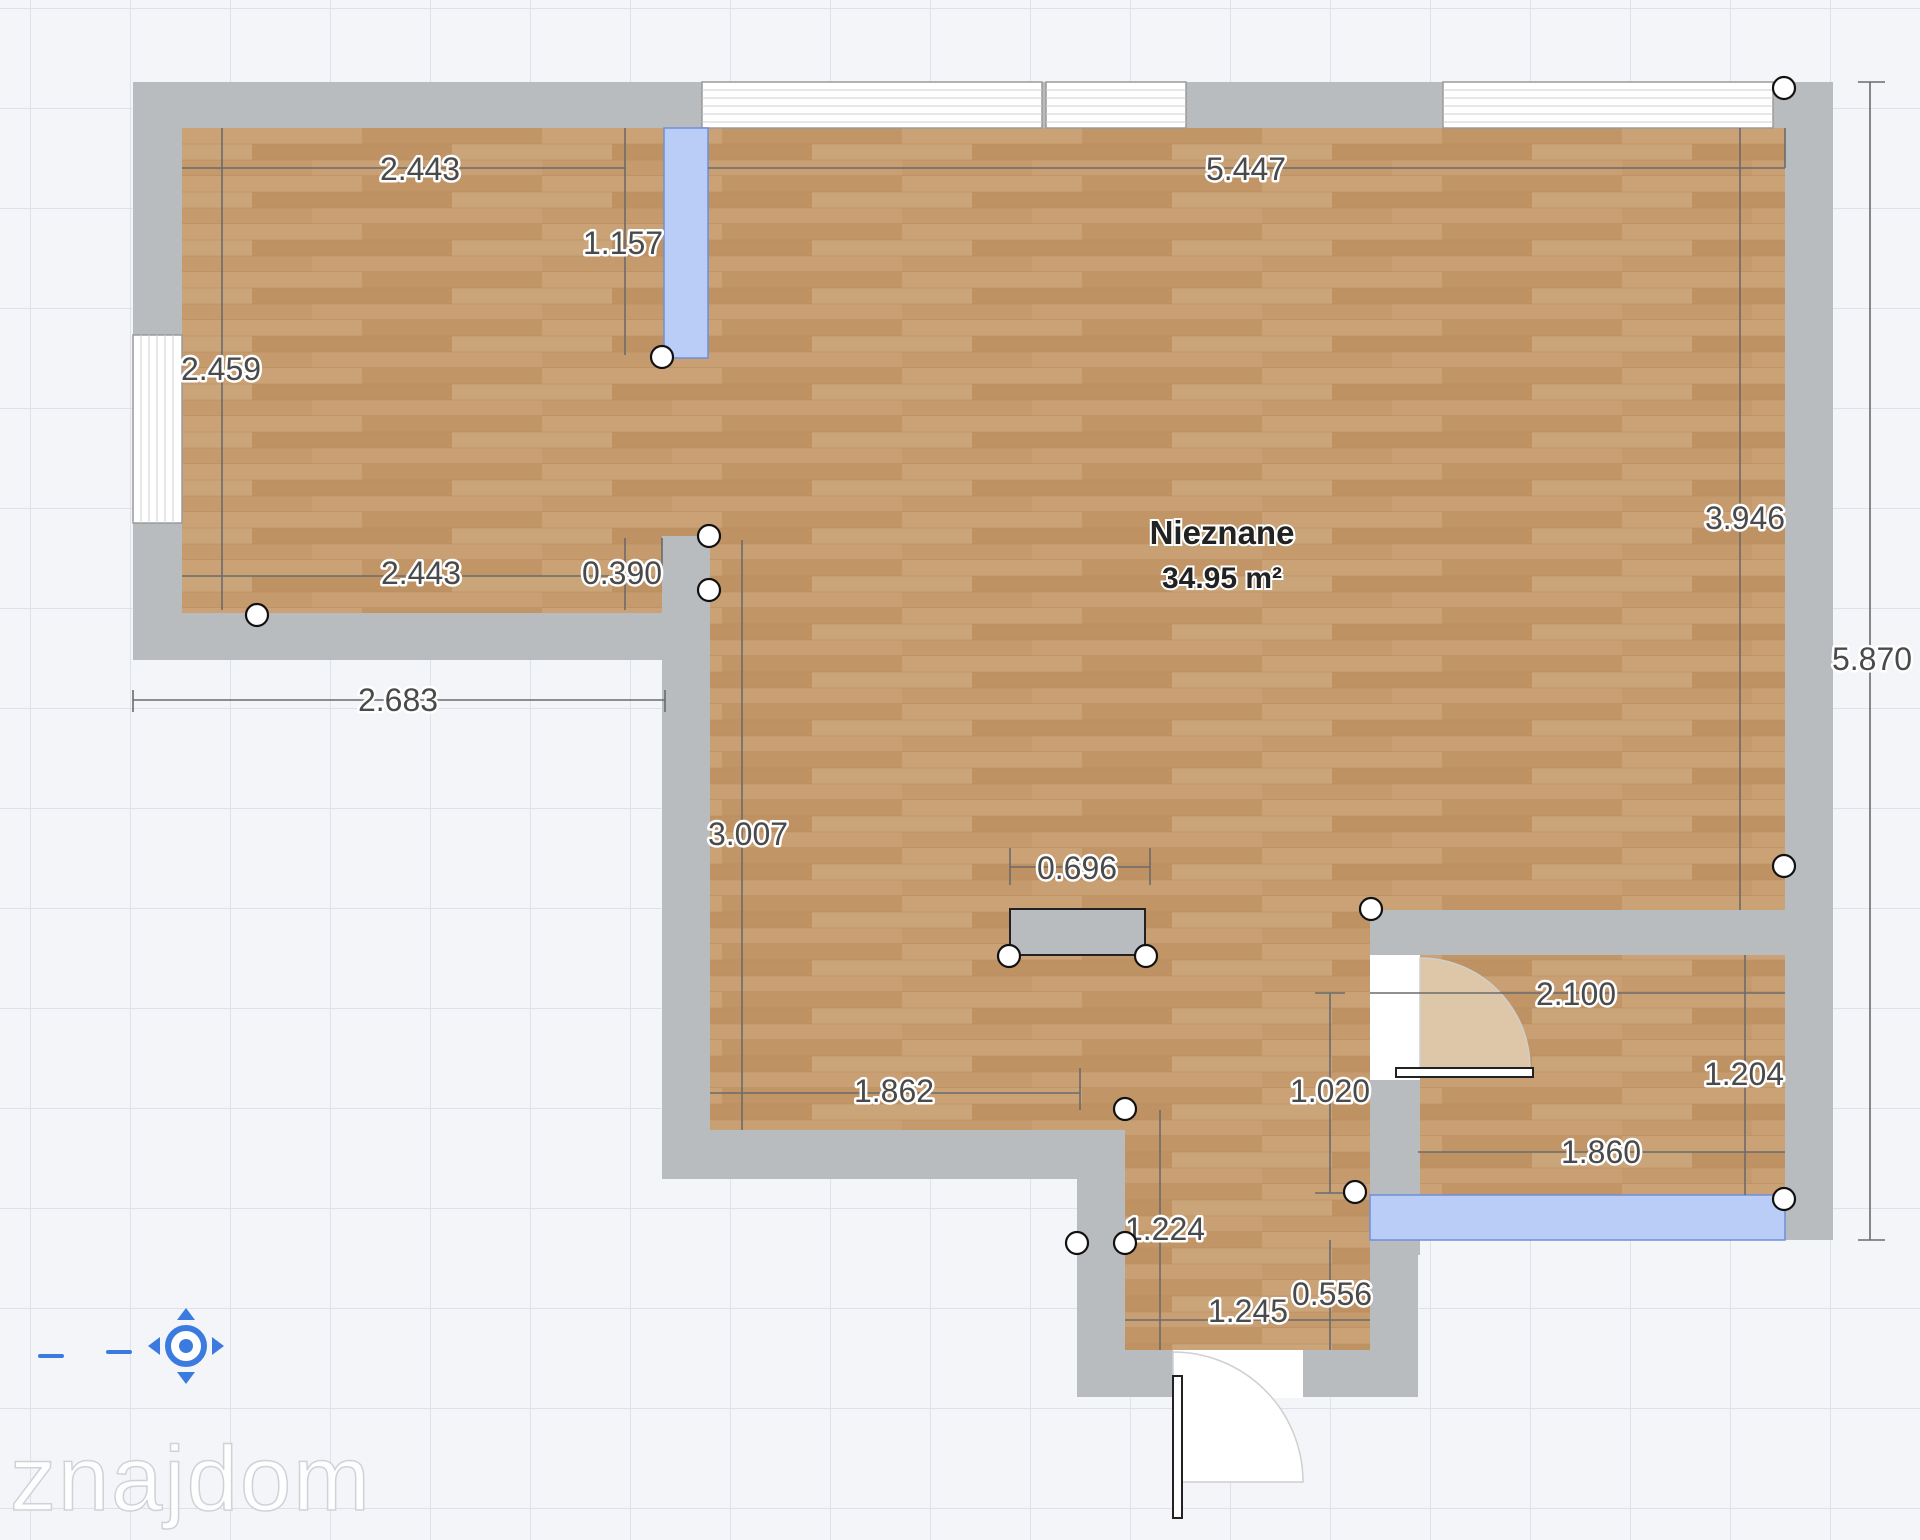 The width and height of the screenshot is (1920, 1540). I want to click on dim-lower-left-width: 2.443, so click(421, 573).